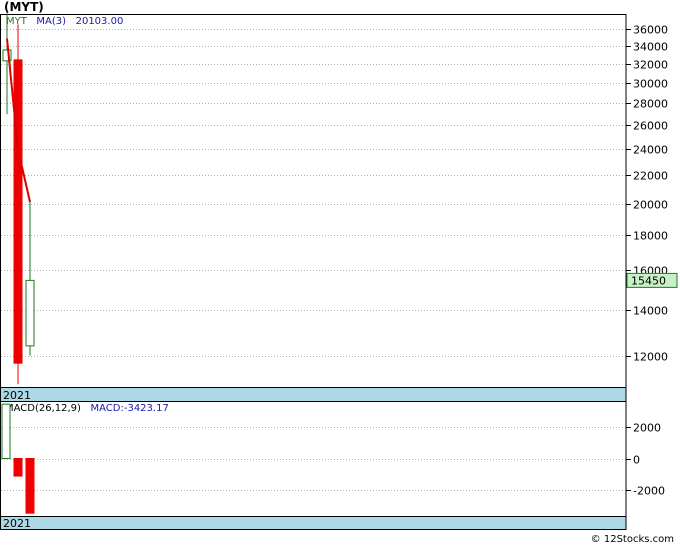 This screenshot has height=546, width=680. Describe the element at coordinates (650, 205) in the screenshot. I see `price-tick-label: 20000` at that location.